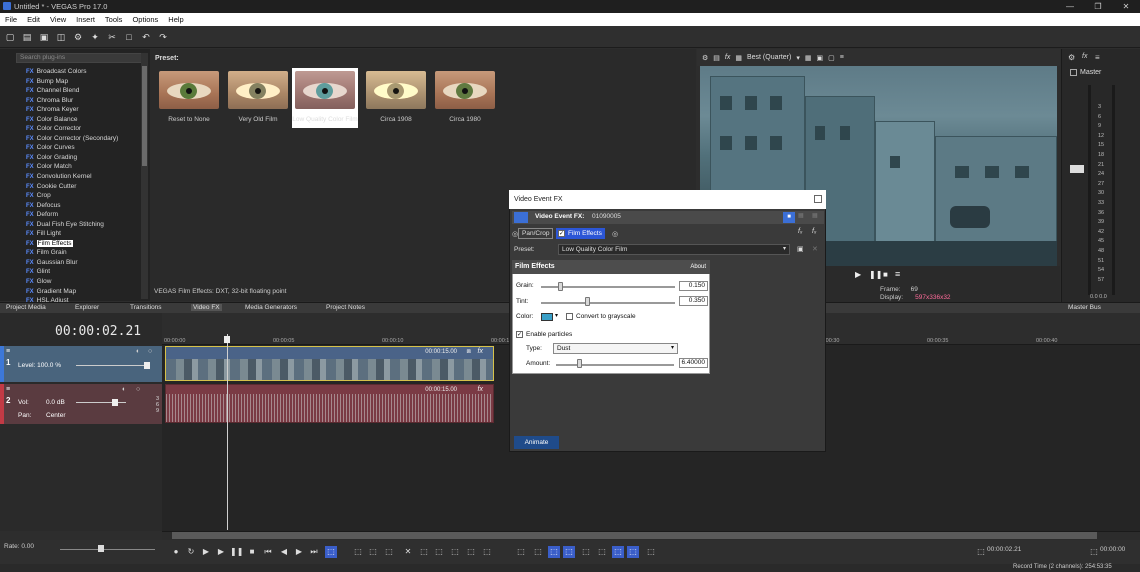  What do you see at coordinates (608, 303) in the screenshot?
I see `tint-slider-track` at bounding box center [608, 303].